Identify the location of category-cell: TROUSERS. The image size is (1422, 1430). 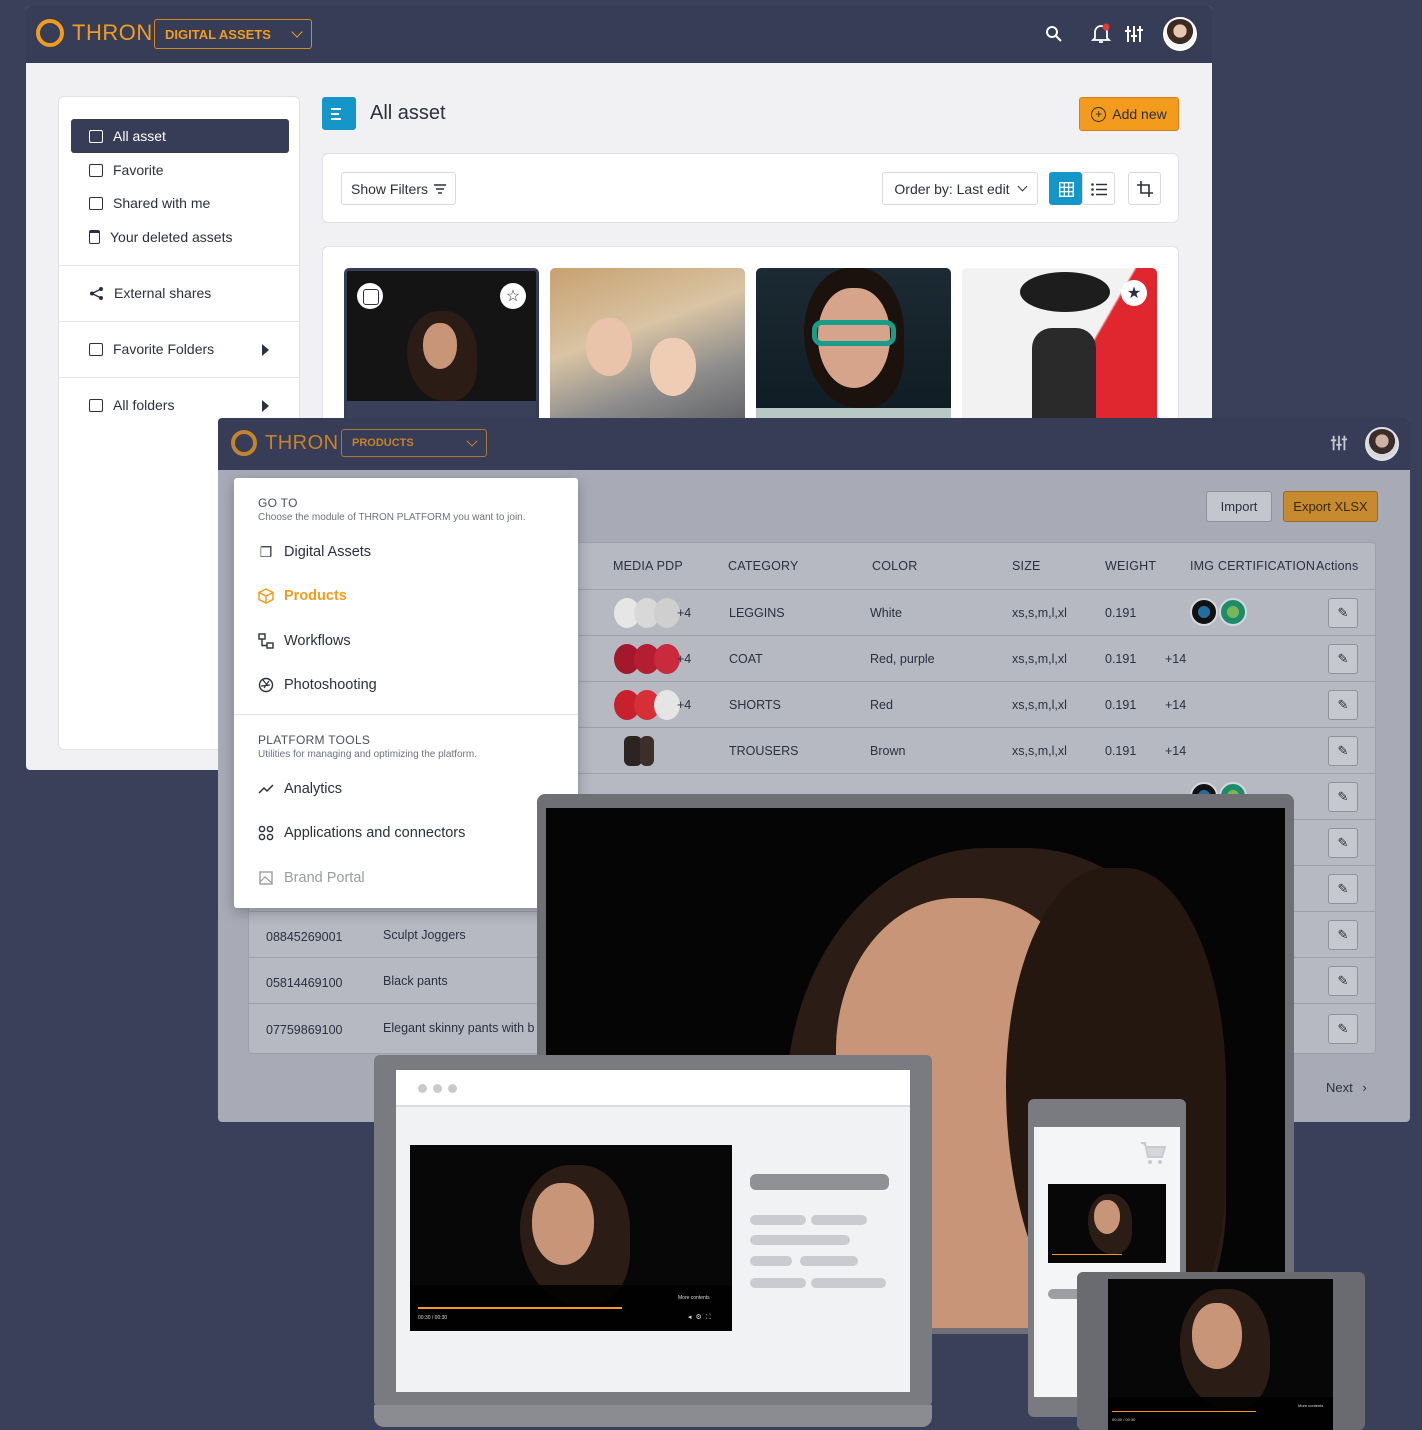
(764, 751).